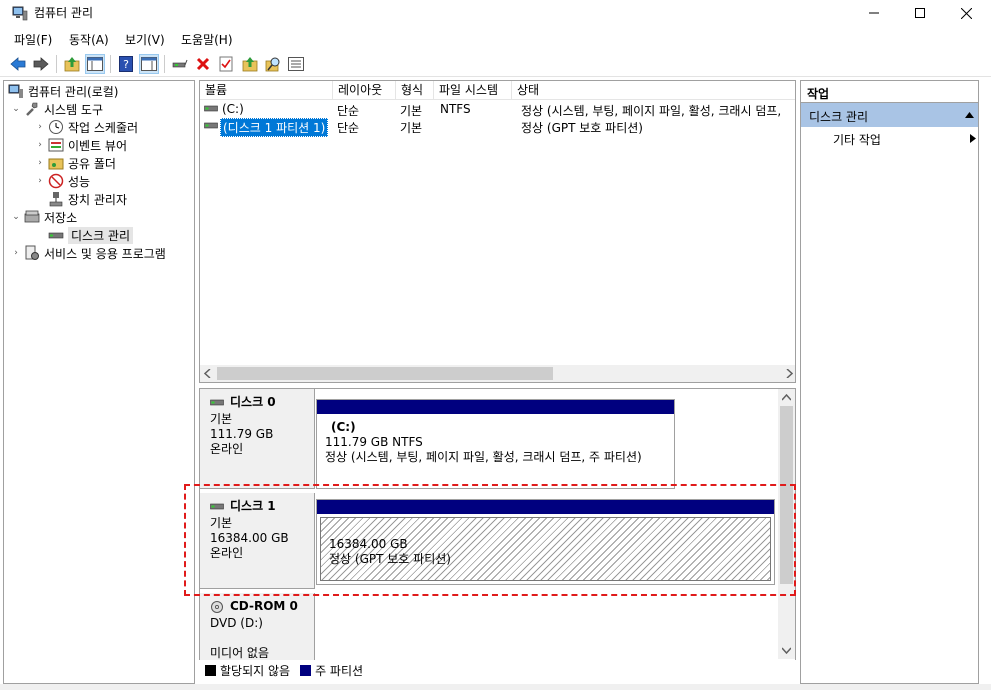 The image size is (991, 690). Describe the element at coordinates (80, 145) in the screenshot. I see `tree-item-event-viewer: › 이벤트 뷰어` at that location.